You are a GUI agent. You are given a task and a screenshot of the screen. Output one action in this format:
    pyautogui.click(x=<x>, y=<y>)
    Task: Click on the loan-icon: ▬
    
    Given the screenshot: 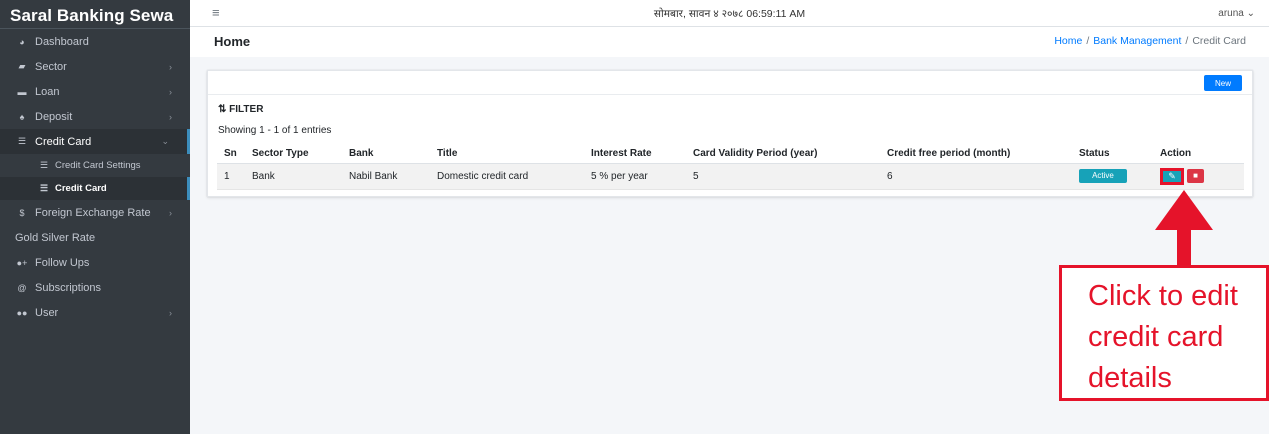 What is the action you would take?
    pyautogui.click(x=22, y=91)
    